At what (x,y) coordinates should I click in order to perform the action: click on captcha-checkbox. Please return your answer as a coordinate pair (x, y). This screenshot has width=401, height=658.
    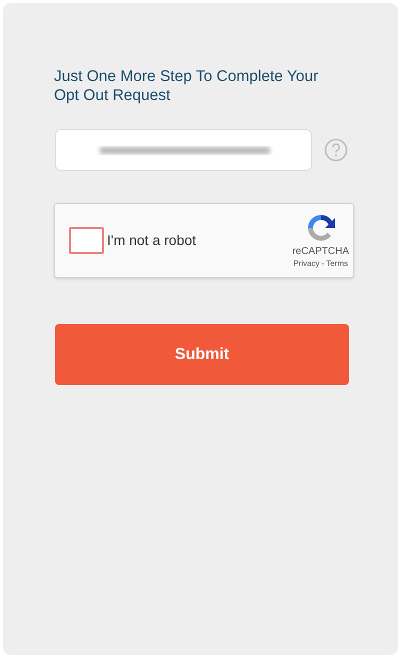
    Looking at the image, I should click on (86, 240).